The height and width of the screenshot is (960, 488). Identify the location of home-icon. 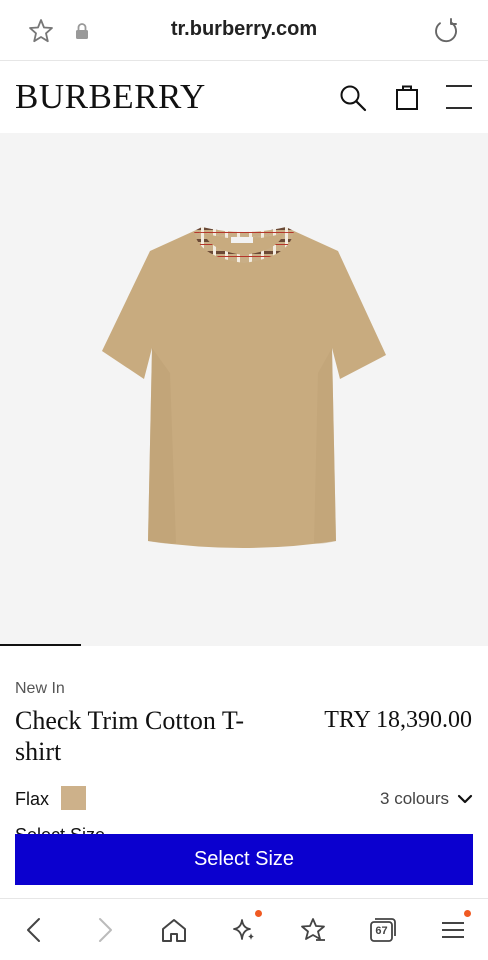
(174, 930).